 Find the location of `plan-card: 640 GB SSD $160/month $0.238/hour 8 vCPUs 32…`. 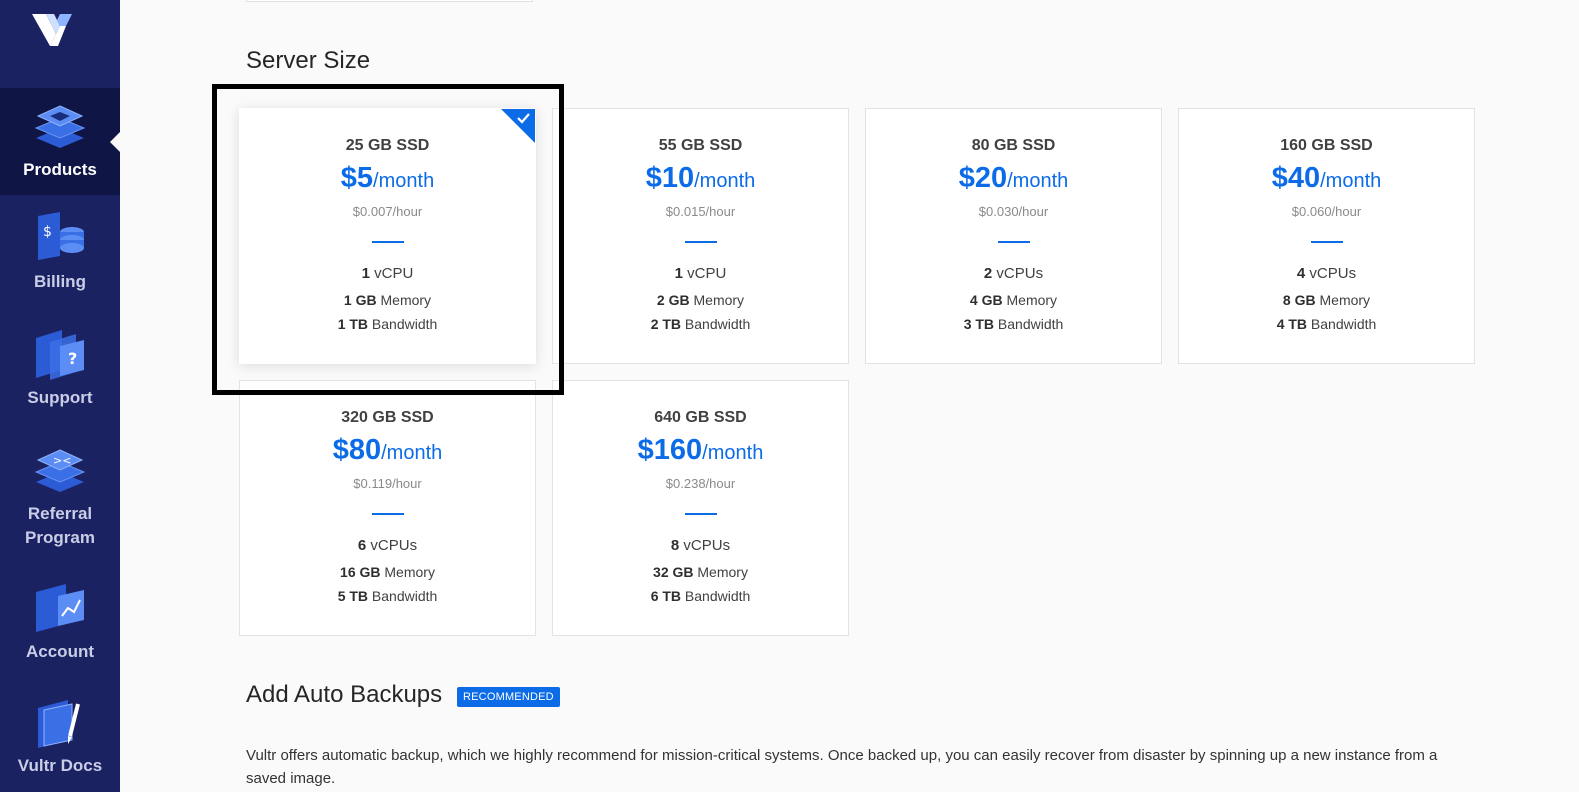

plan-card: 640 GB SSD $160/month $0.238/hour 8 vCPUs 32… is located at coordinates (700, 508).